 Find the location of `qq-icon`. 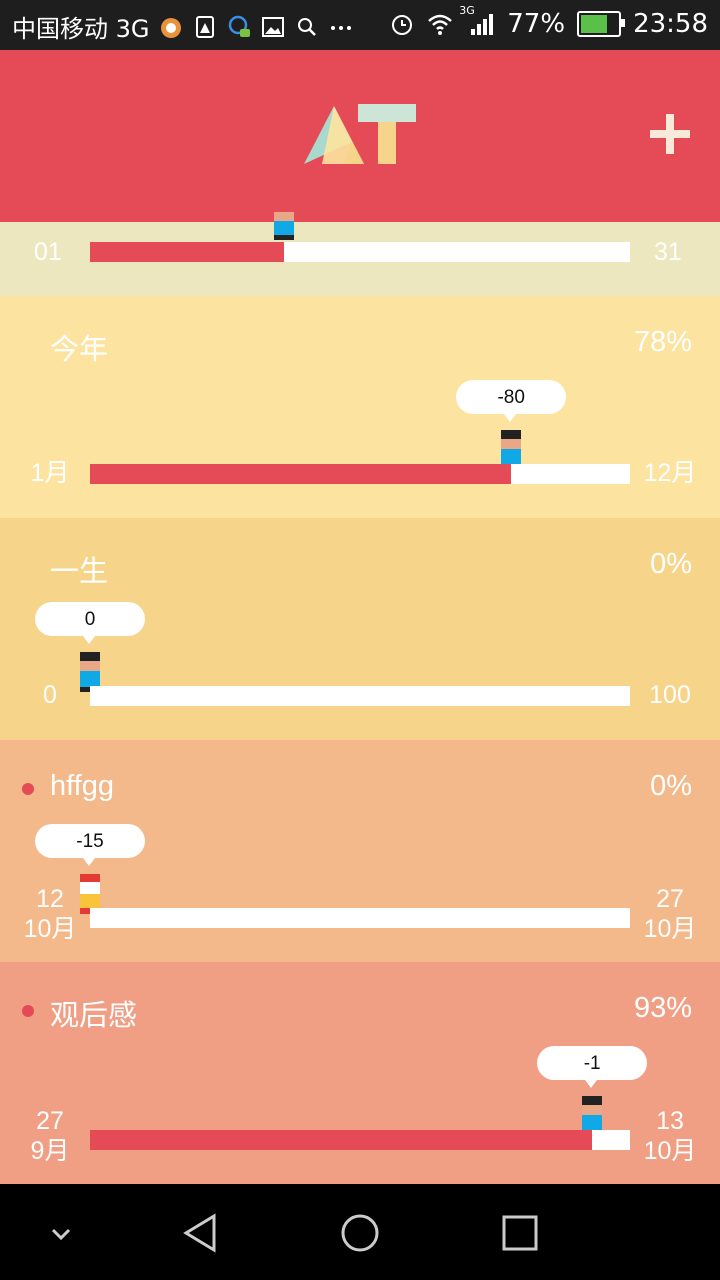

qq-icon is located at coordinates (239, 26).